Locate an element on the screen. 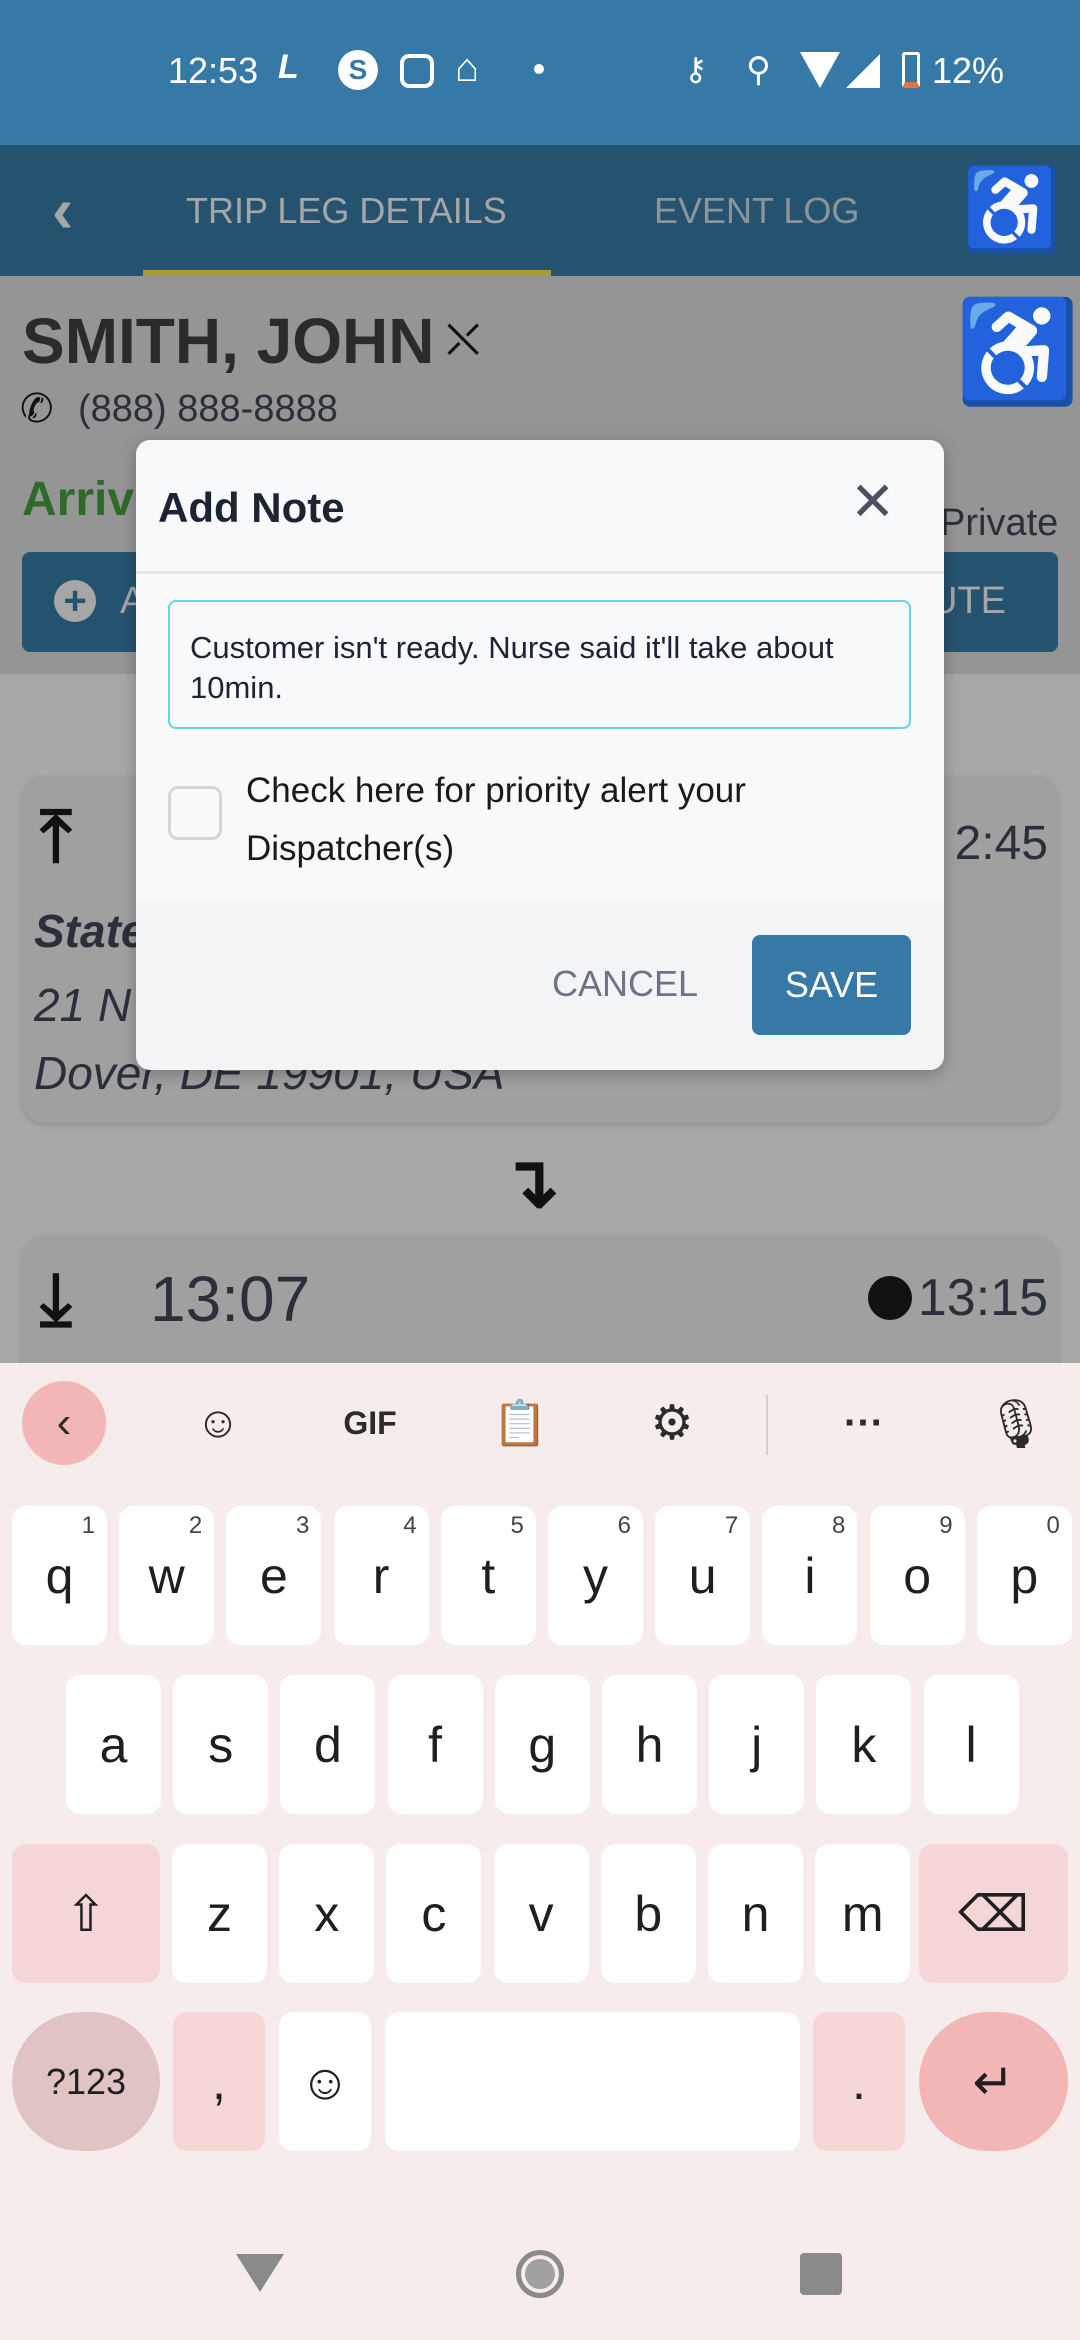  key-label: w is located at coordinates (166, 1575).